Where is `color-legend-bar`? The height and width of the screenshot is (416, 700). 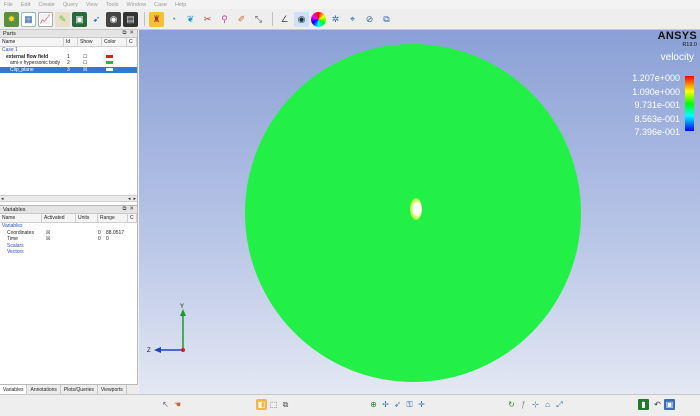 color-legend-bar is located at coordinates (689, 103).